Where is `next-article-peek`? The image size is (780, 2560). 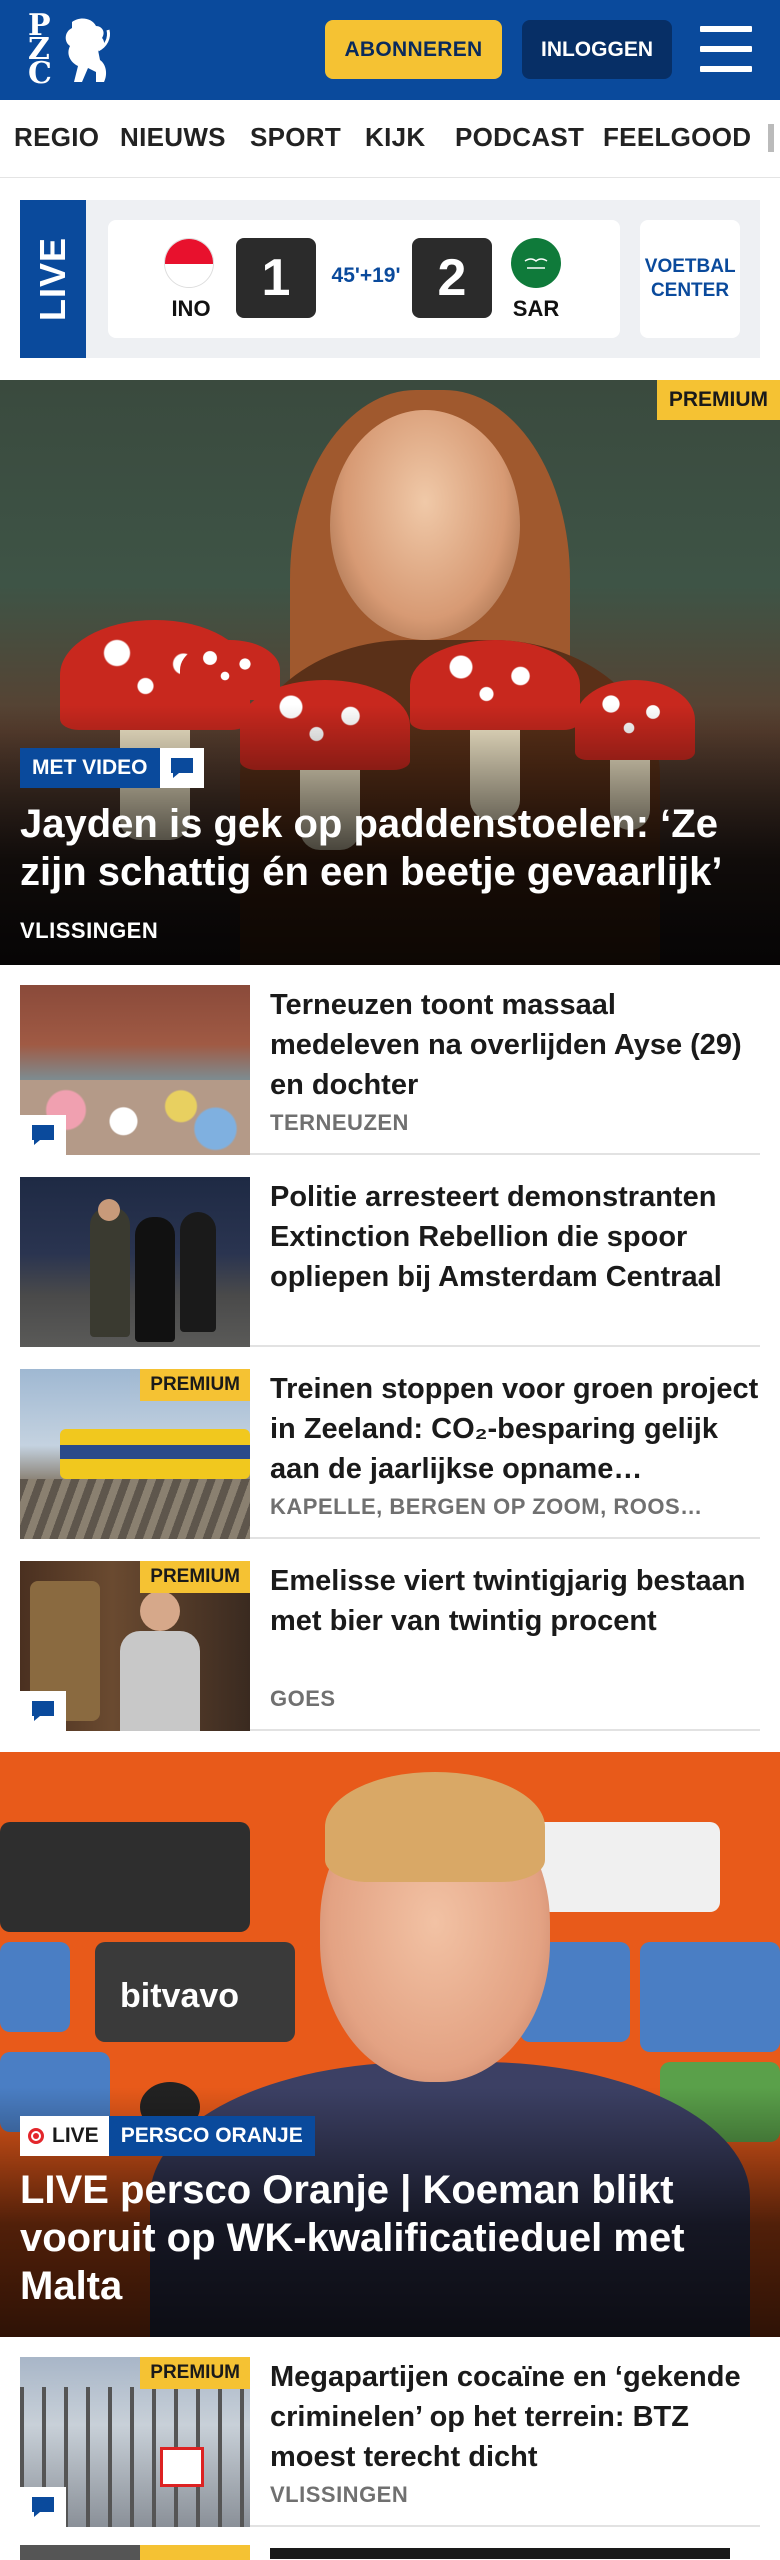 next-article-peek is located at coordinates (505, 2554).